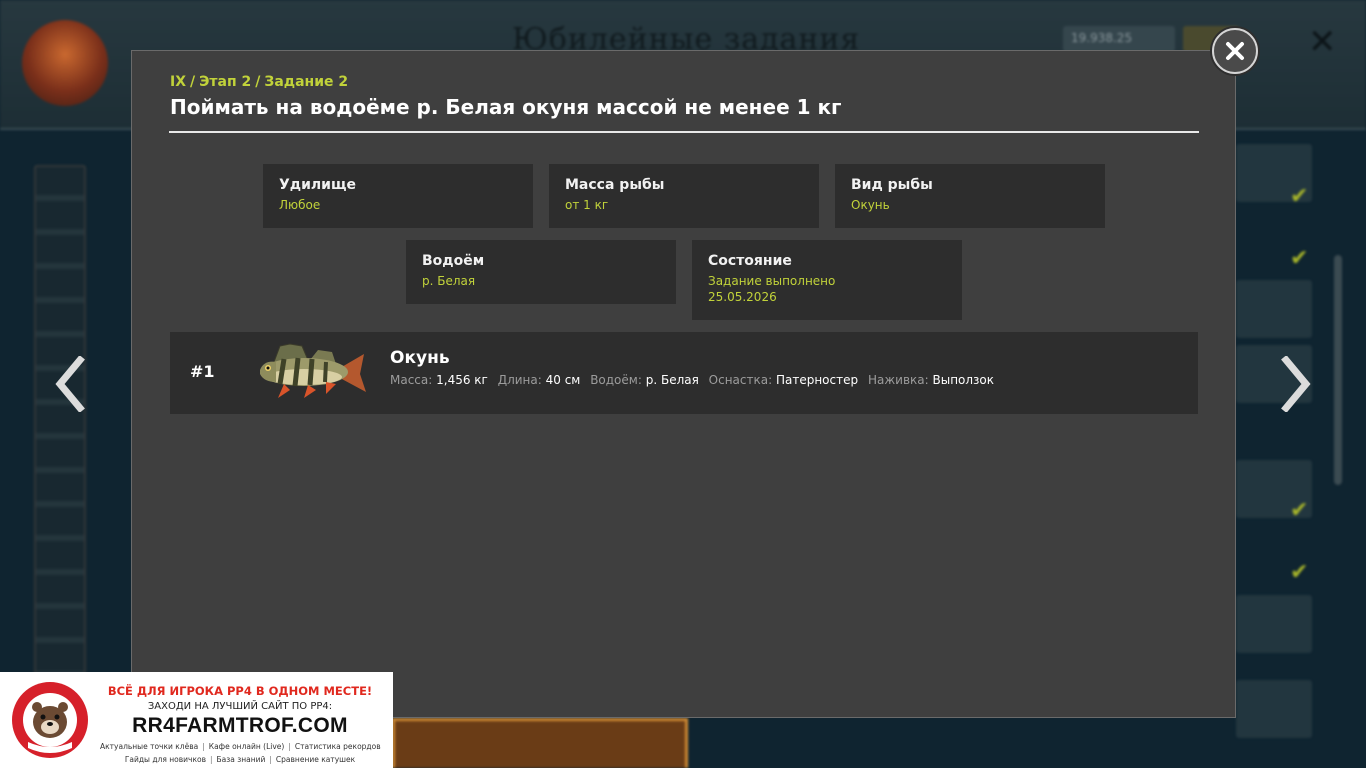  I want to click on promo-link: Кафе онлайн (Live), so click(247, 746).